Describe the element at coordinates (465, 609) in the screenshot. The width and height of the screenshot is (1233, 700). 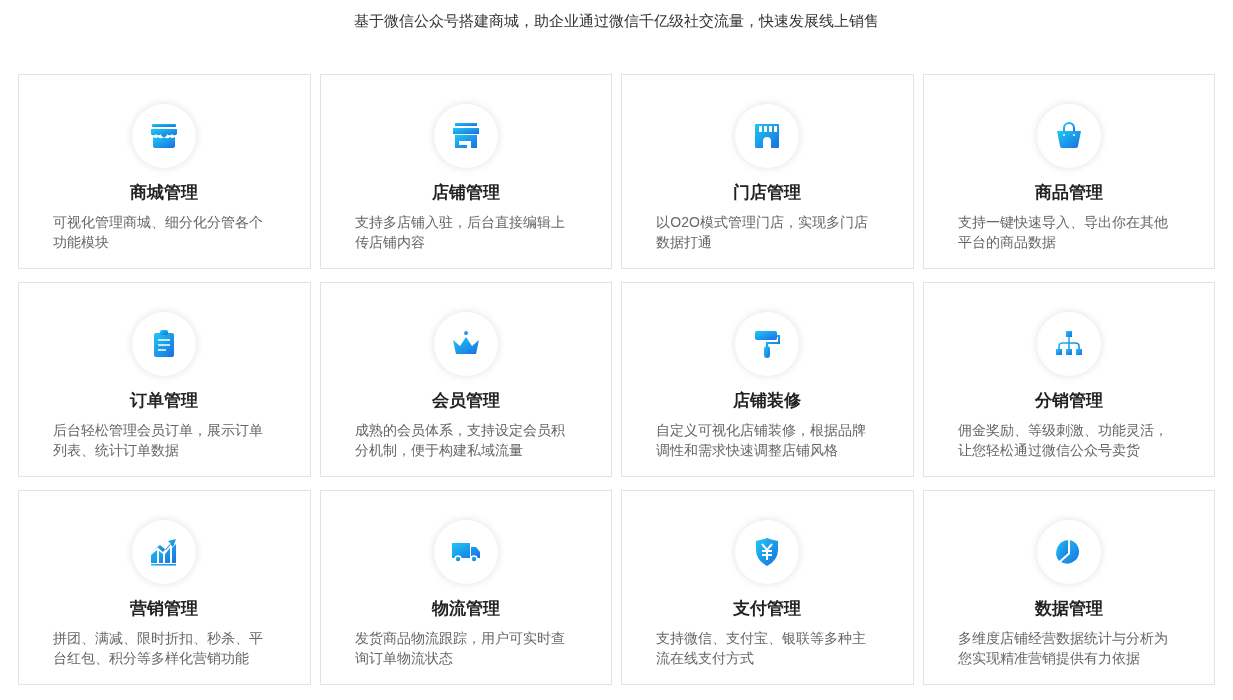
I see `feature-title: 物流管理` at that location.